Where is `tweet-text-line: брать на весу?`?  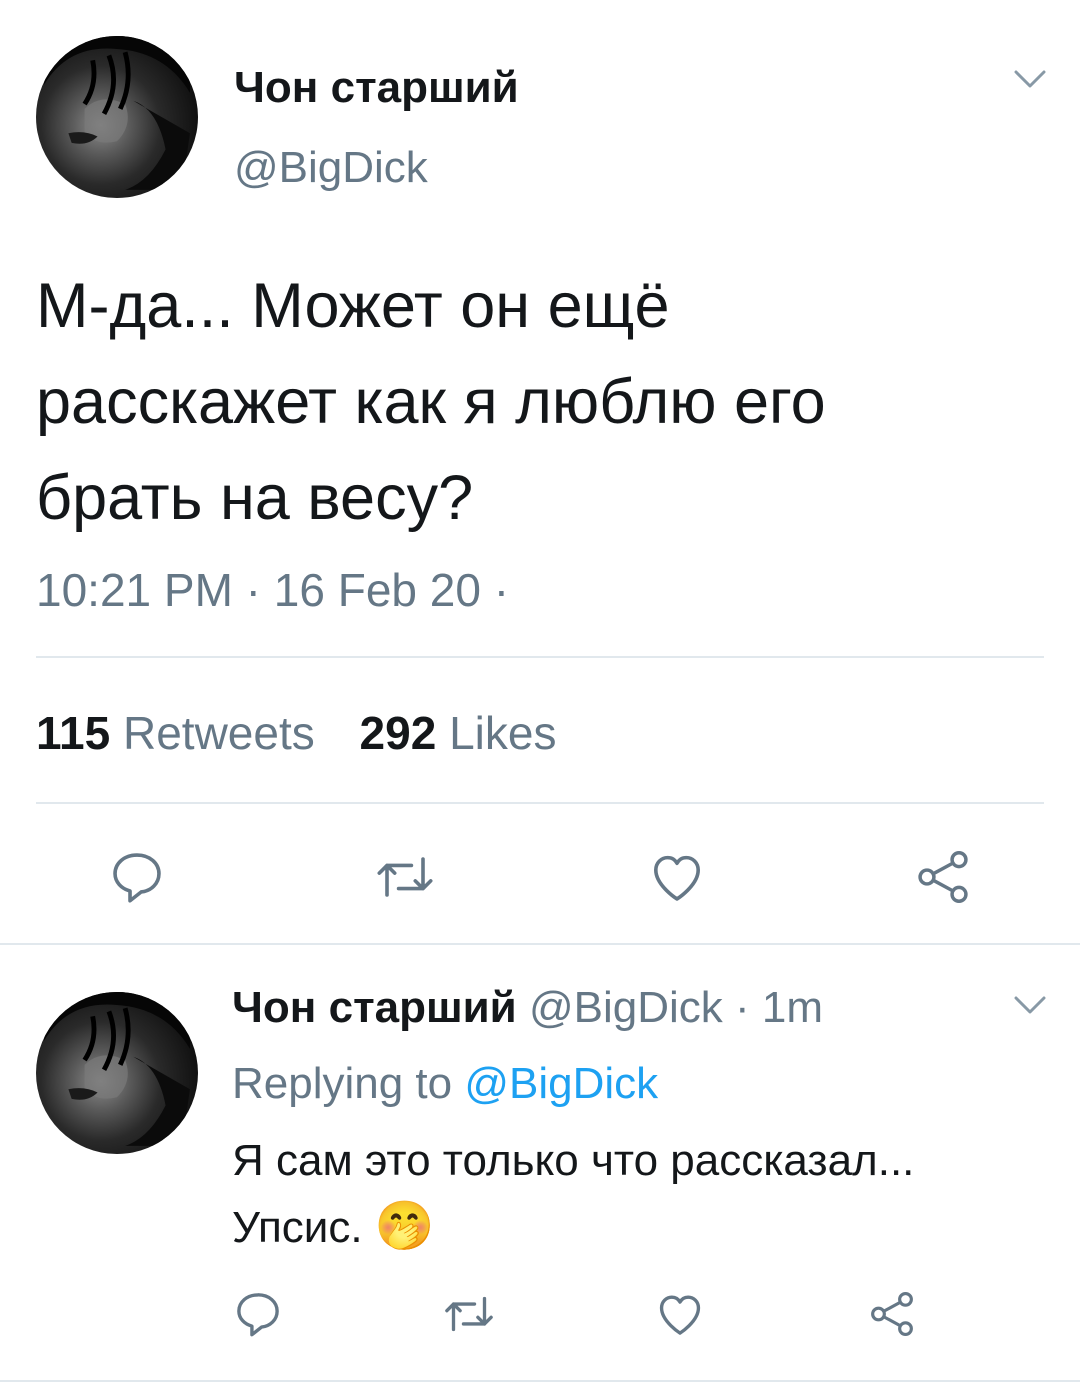
tweet-text-line: брать на весу? is located at coordinates (255, 498).